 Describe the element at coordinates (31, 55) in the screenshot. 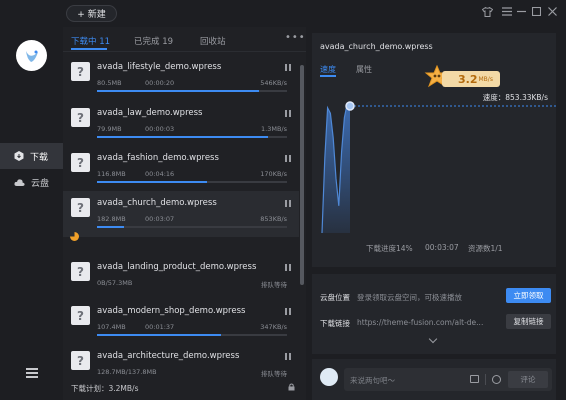

I see `app-logo` at that location.